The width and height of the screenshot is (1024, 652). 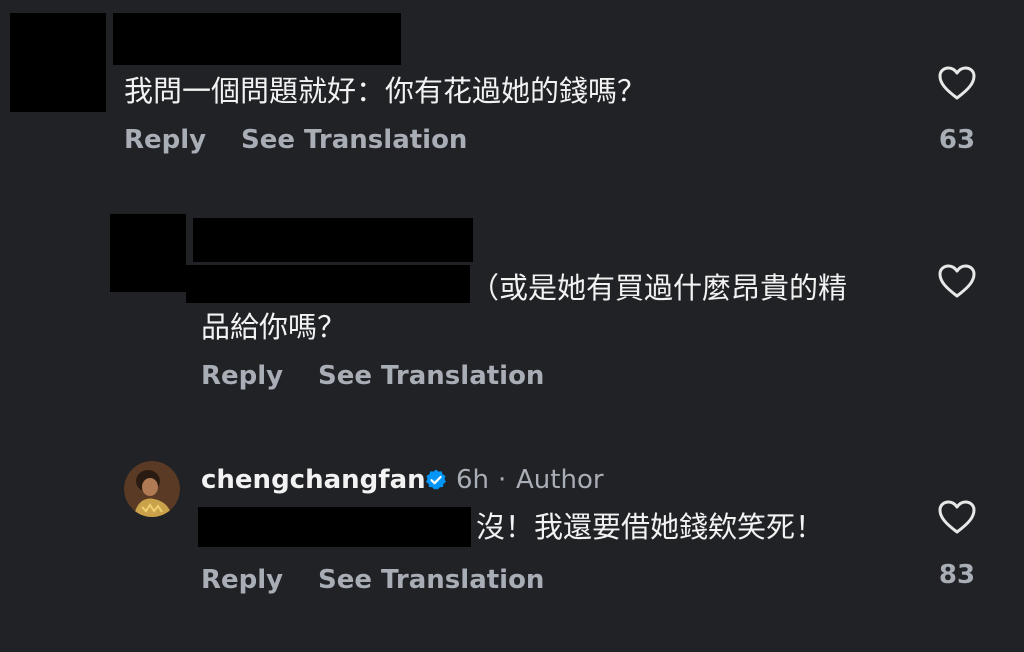 What do you see at coordinates (313, 480) in the screenshot?
I see `author-username: chengchangfan` at bounding box center [313, 480].